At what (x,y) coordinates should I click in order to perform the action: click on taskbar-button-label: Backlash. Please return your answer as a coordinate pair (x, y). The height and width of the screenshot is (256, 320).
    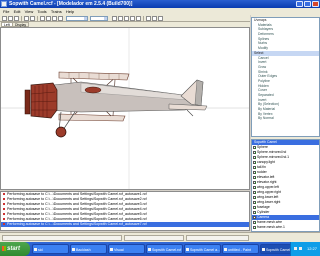
    Looking at the image, I should click on (83, 250).